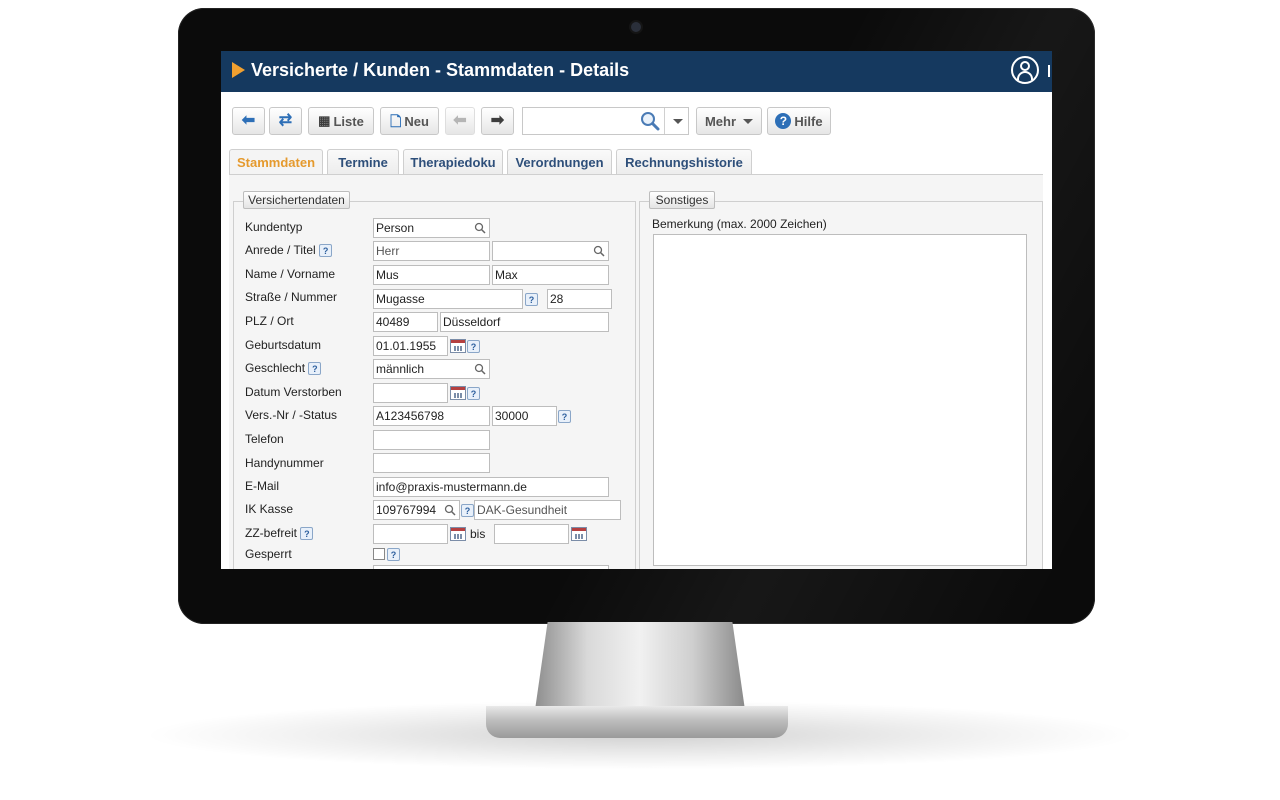 This screenshot has height=800, width=1280. What do you see at coordinates (410, 534) in the screenshot?
I see `zz-befreit-von-field` at bounding box center [410, 534].